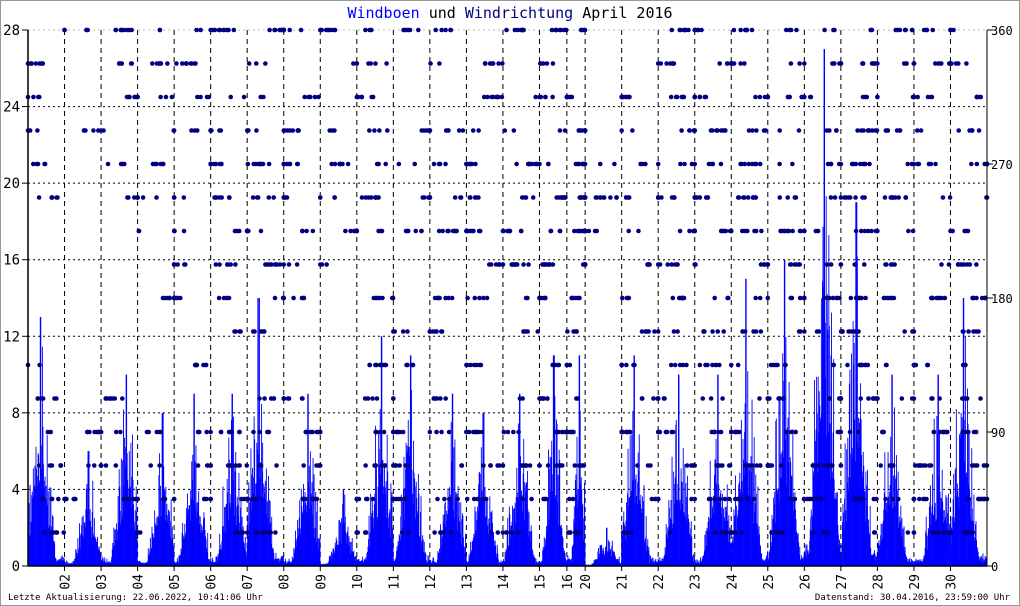  Describe the element at coordinates (248, 582) in the screenshot. I see `x-tick-label: 07` at that location.